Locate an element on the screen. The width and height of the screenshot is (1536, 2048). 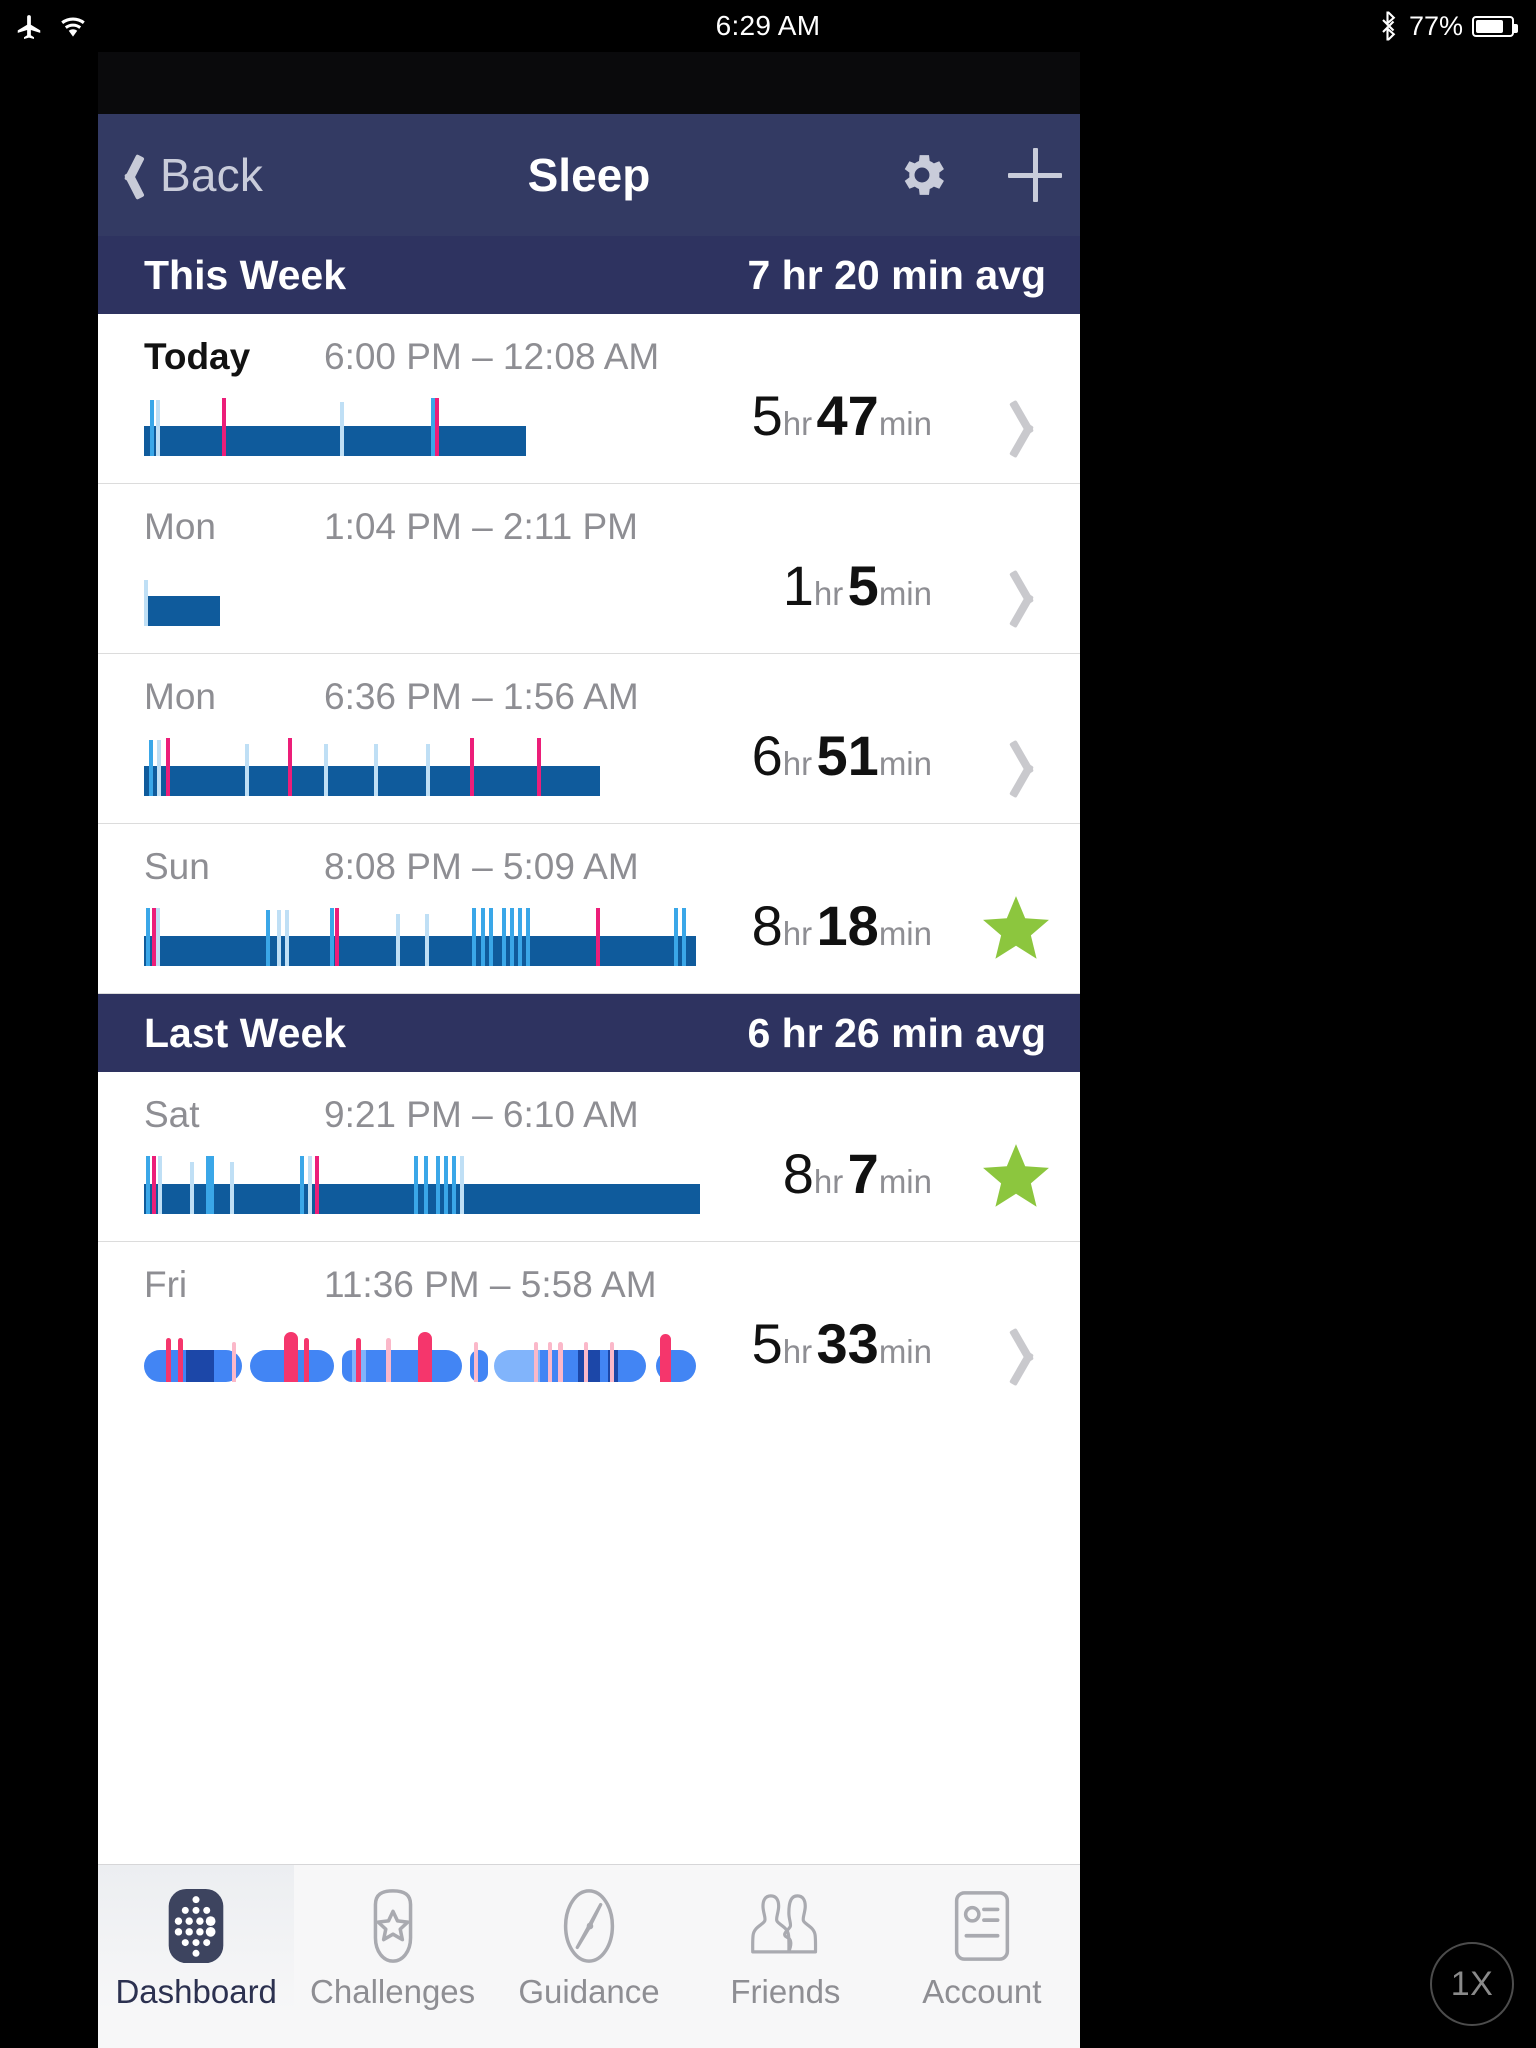
sleep-row: Today 6:00 PM – 12:08 AM 5hr 47min is located at coordinates (589, 399).